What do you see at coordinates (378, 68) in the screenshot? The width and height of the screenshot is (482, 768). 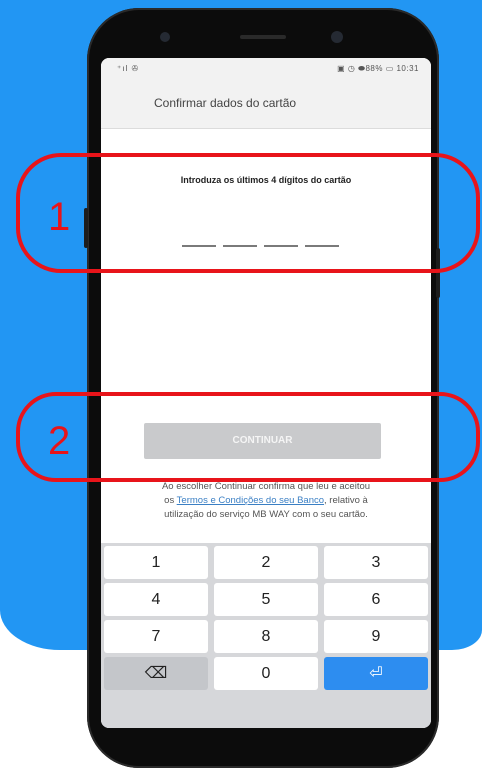 I see `status-indicators: ▣ ◷ ⬬88% ▭ 10:31` at bounding box center [378, 68].